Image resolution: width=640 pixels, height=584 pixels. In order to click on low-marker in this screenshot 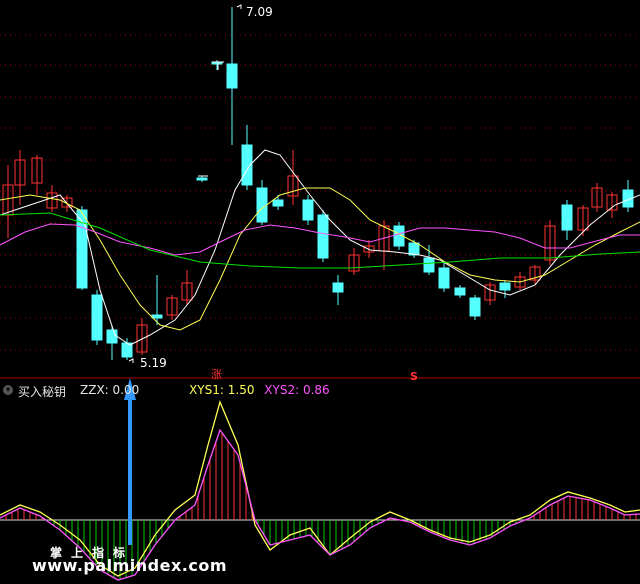, I will do `click(131, 360)`.